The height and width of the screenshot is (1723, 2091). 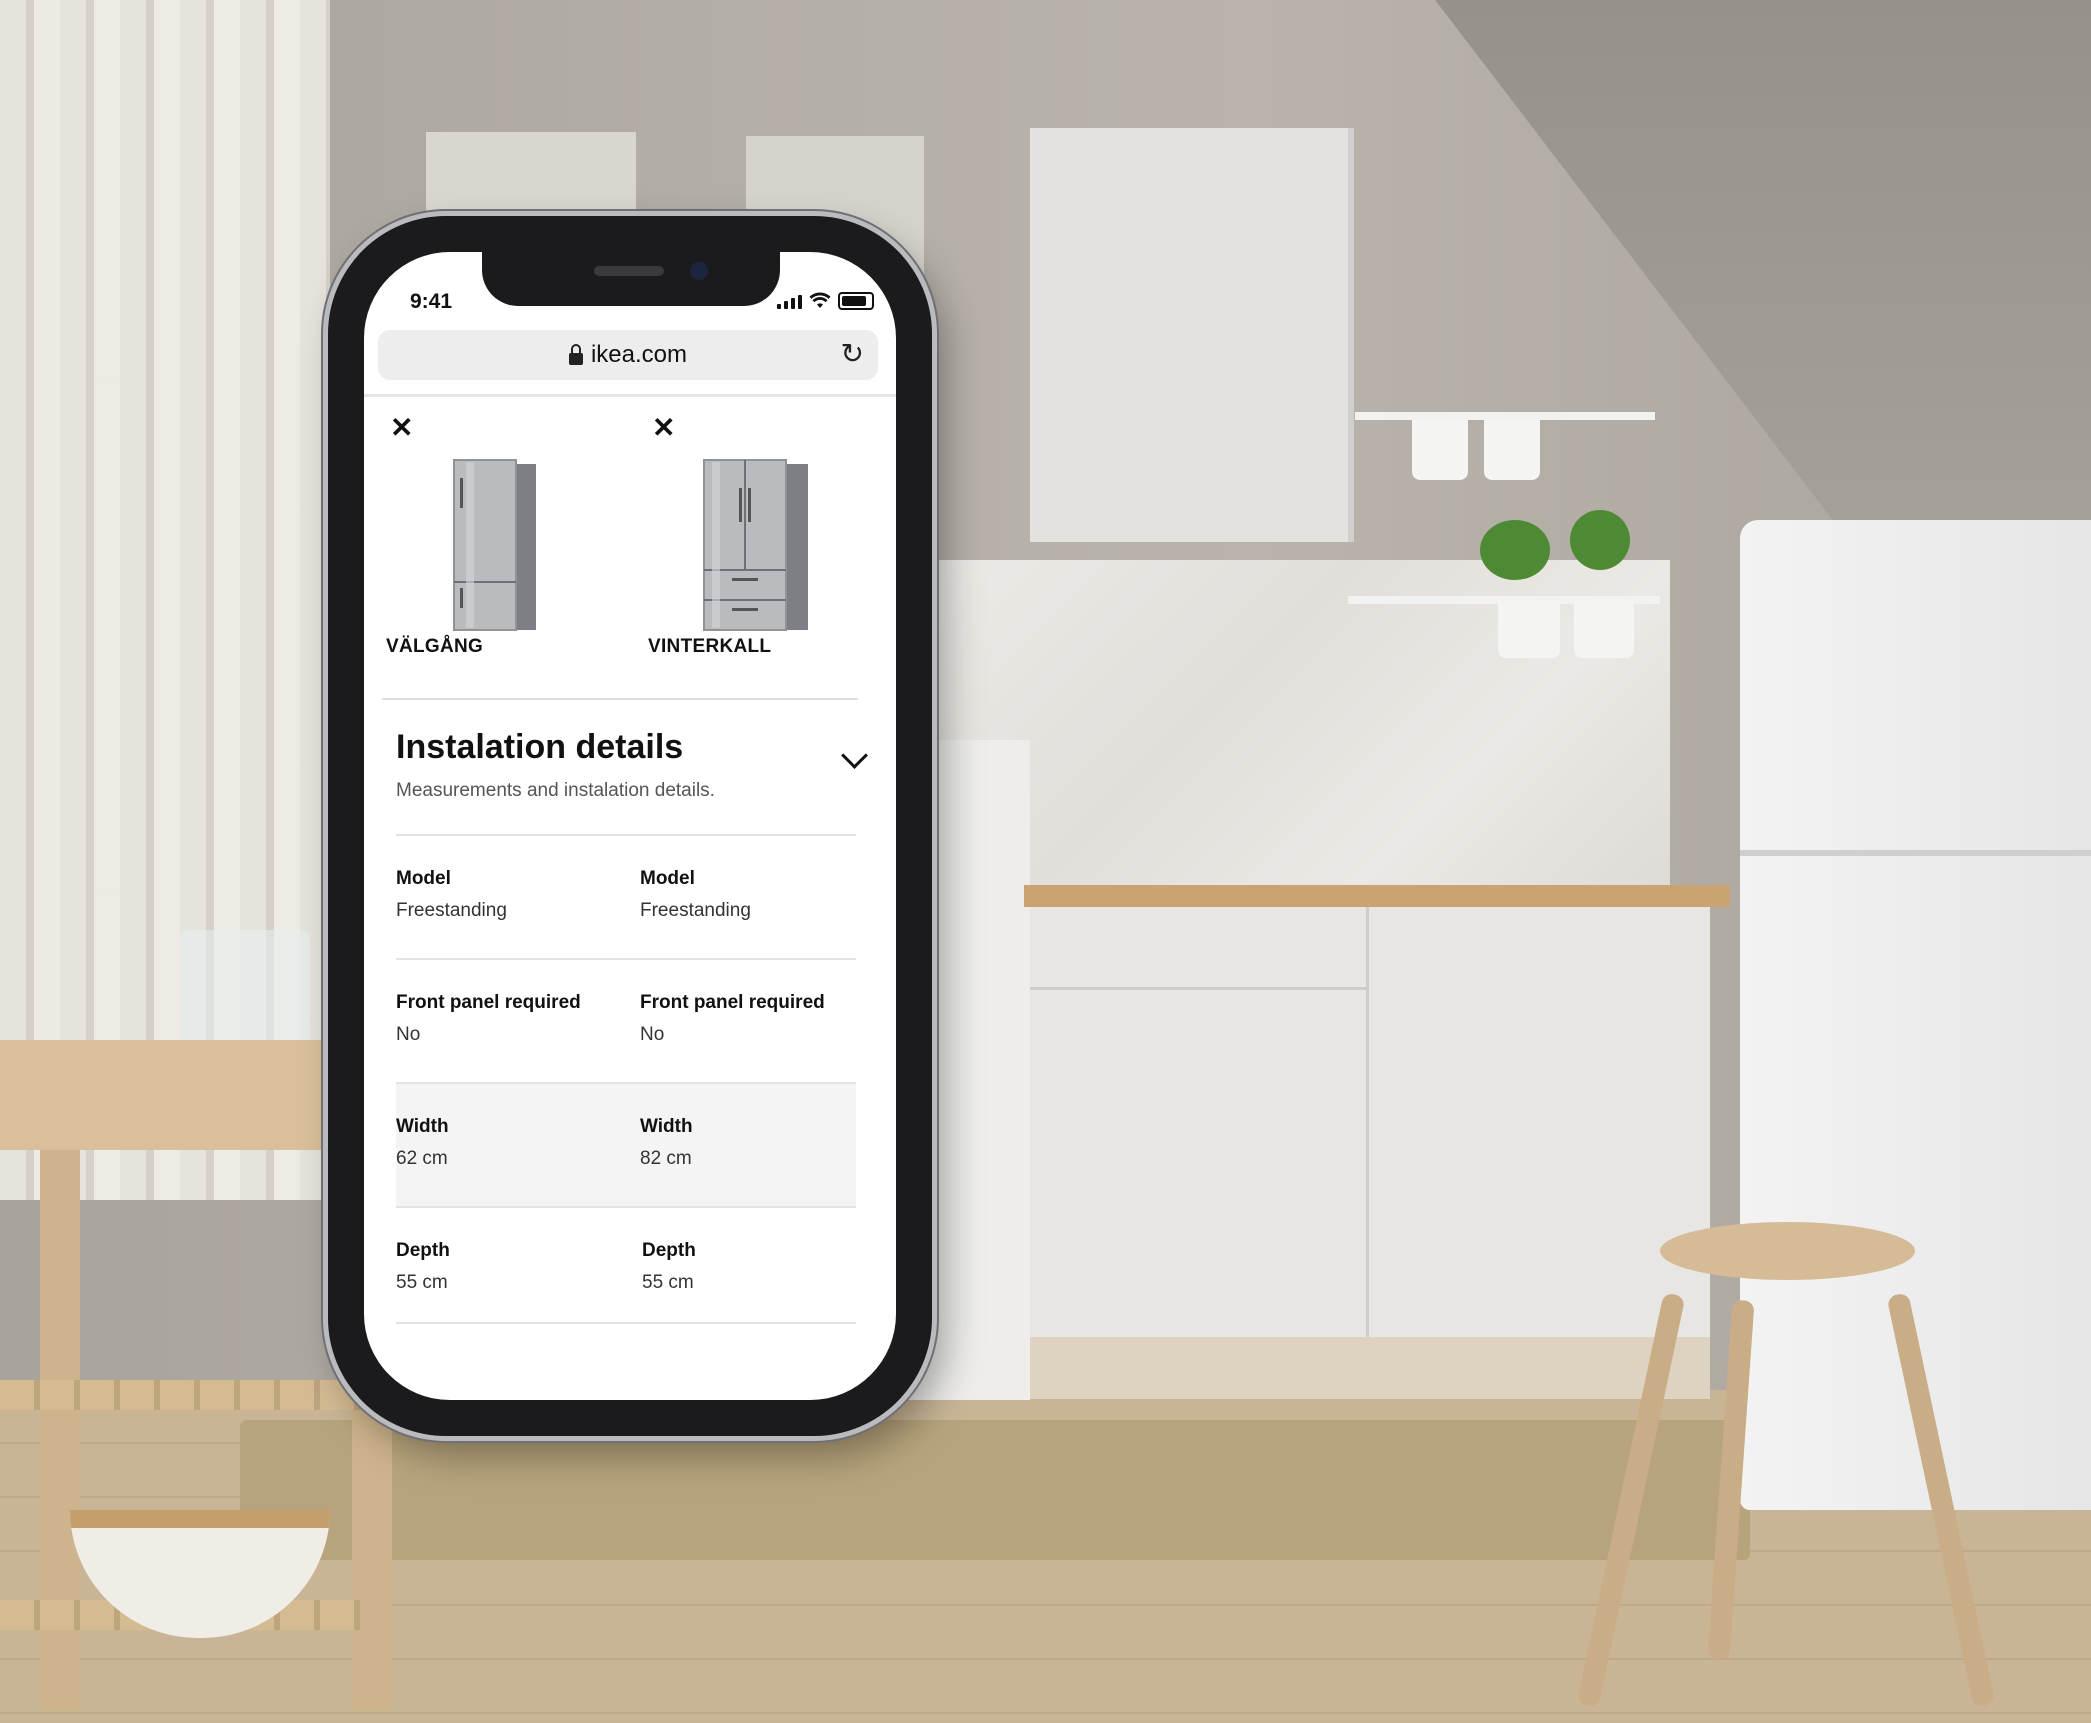 What do you see at coordinates (666, 1158) in the screenshot?
I see `spec-value: 82 cm` at bounding box center [666, 1158].